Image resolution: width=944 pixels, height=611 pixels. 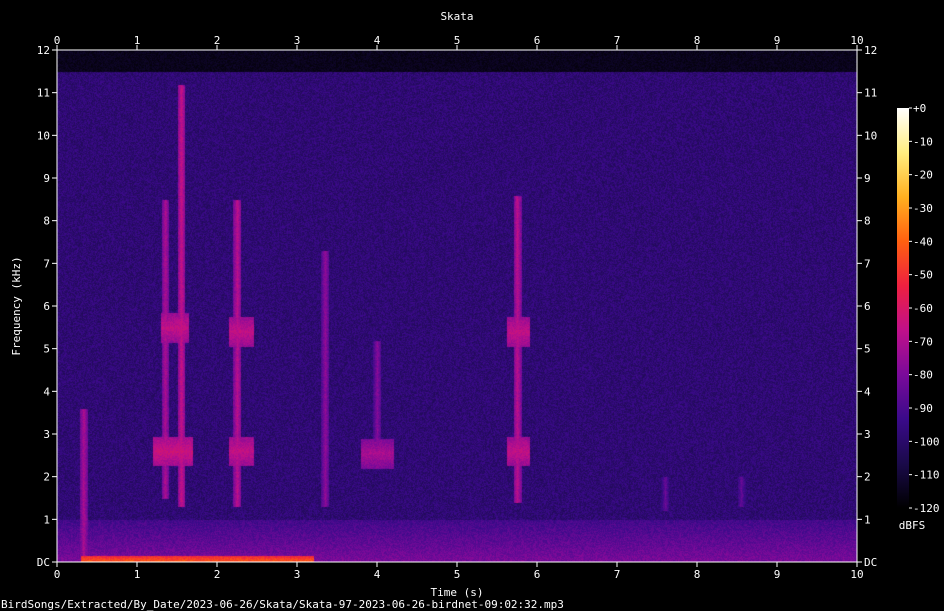 What do you see at coordinates (57, 574) in the screenshot?
I see `x-tick-label-bottom: 0` at bounding box center [57, 574].